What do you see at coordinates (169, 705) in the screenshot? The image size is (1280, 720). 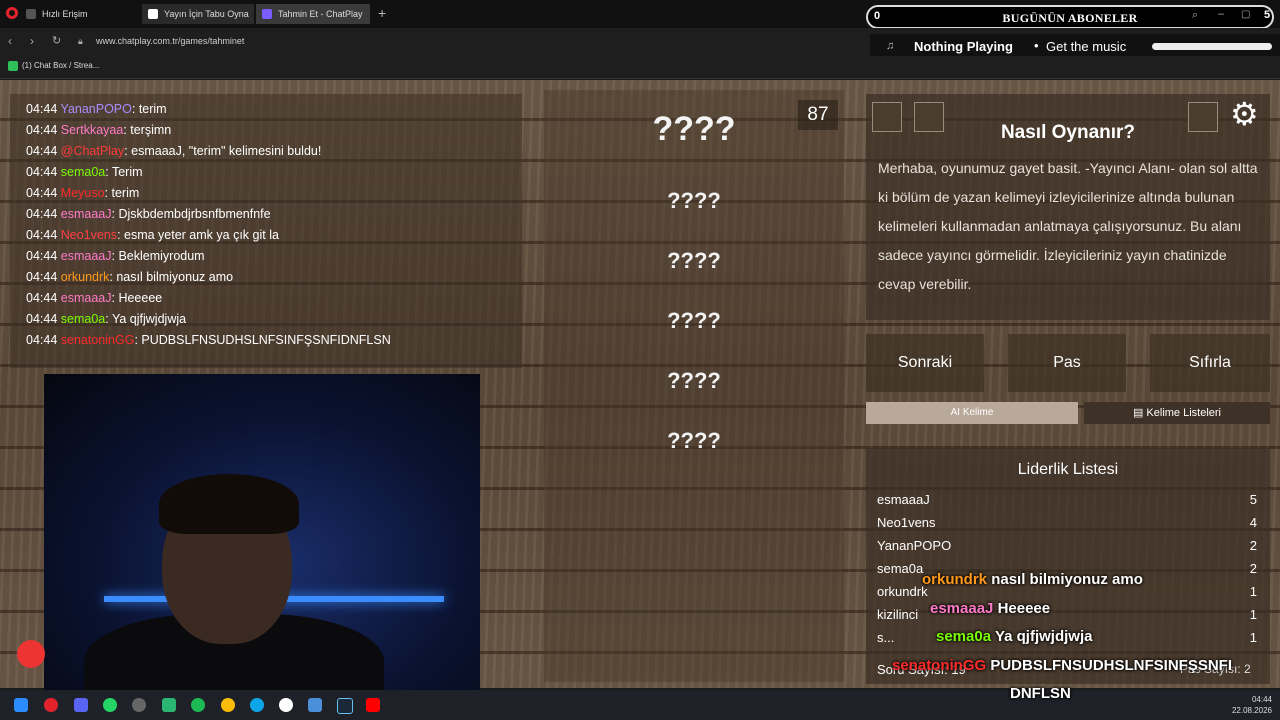 I see `app-icon` at bounding box center [169, 705].